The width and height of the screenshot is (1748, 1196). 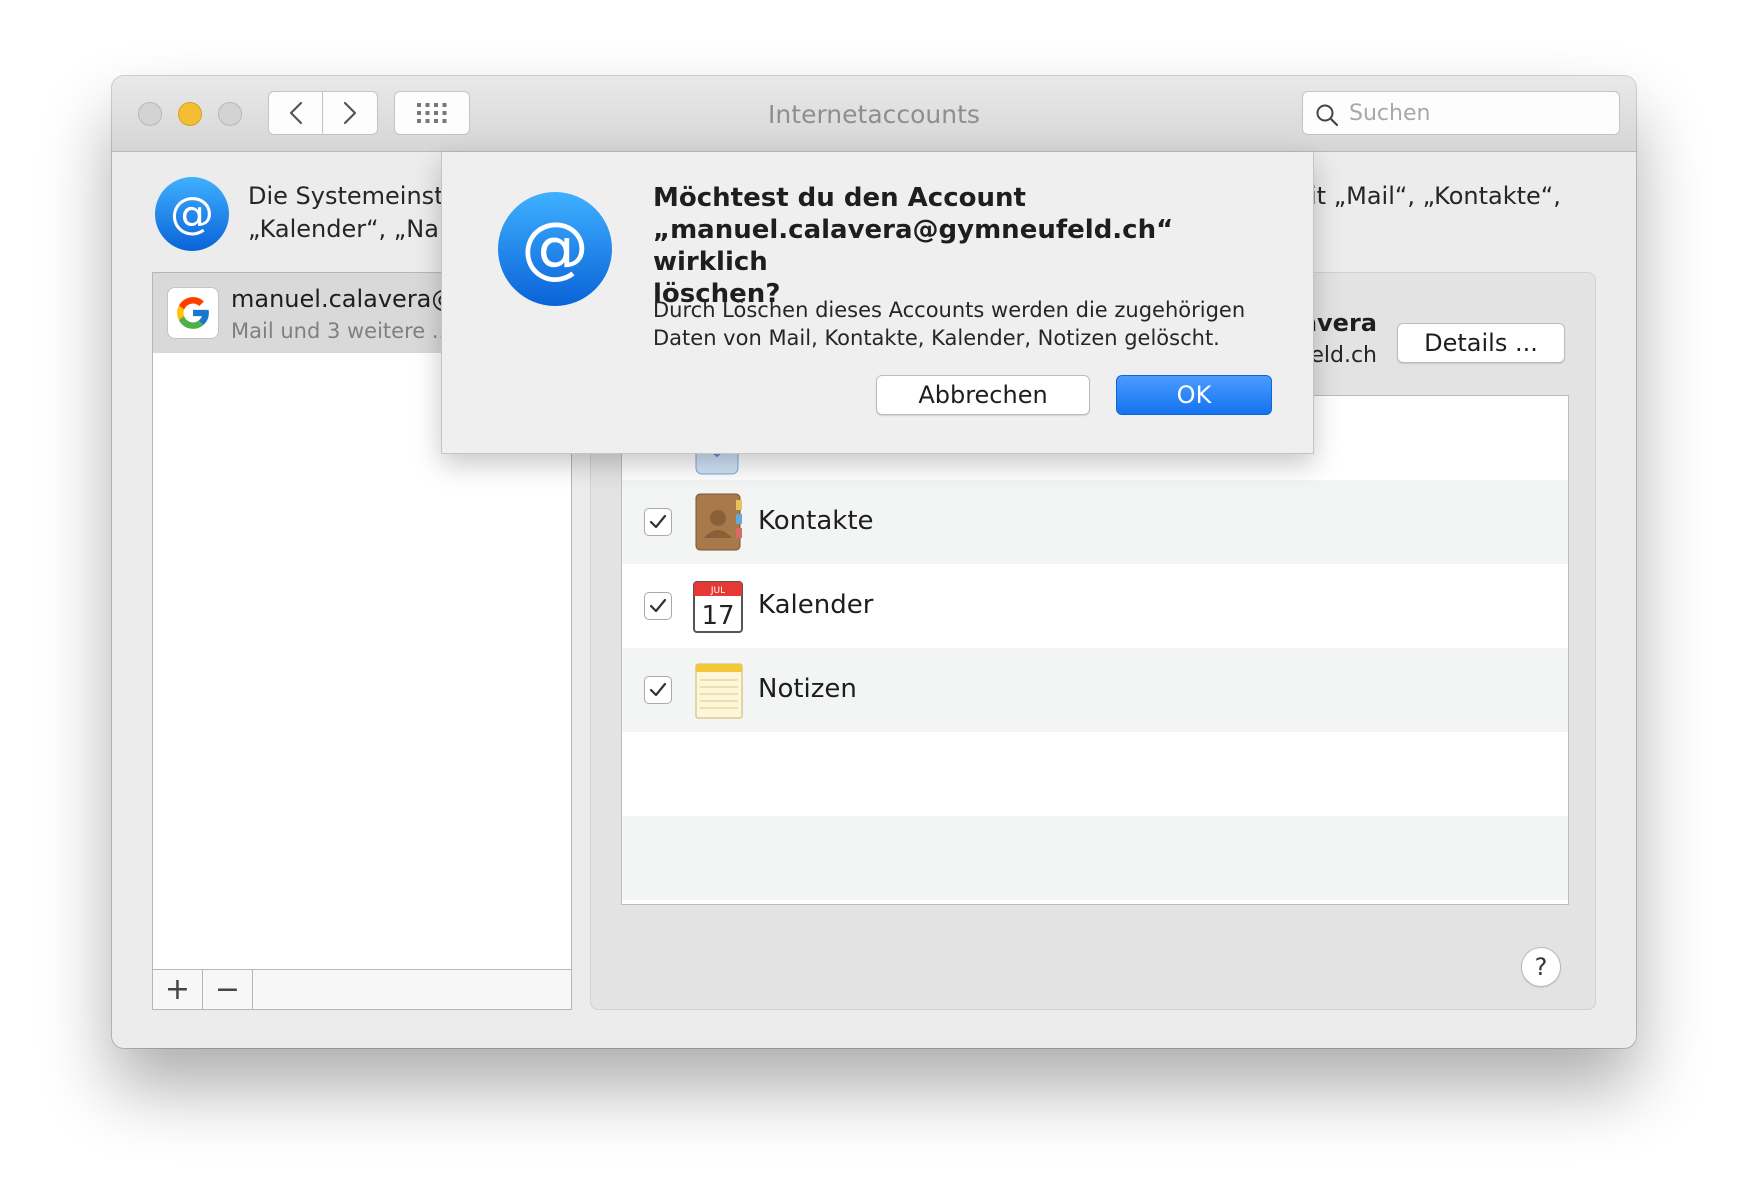 What do you see at coordinates (874, 114) in the screenshot?
I see `title-bar: Internetaccounts` at bounding box center [874, 114].